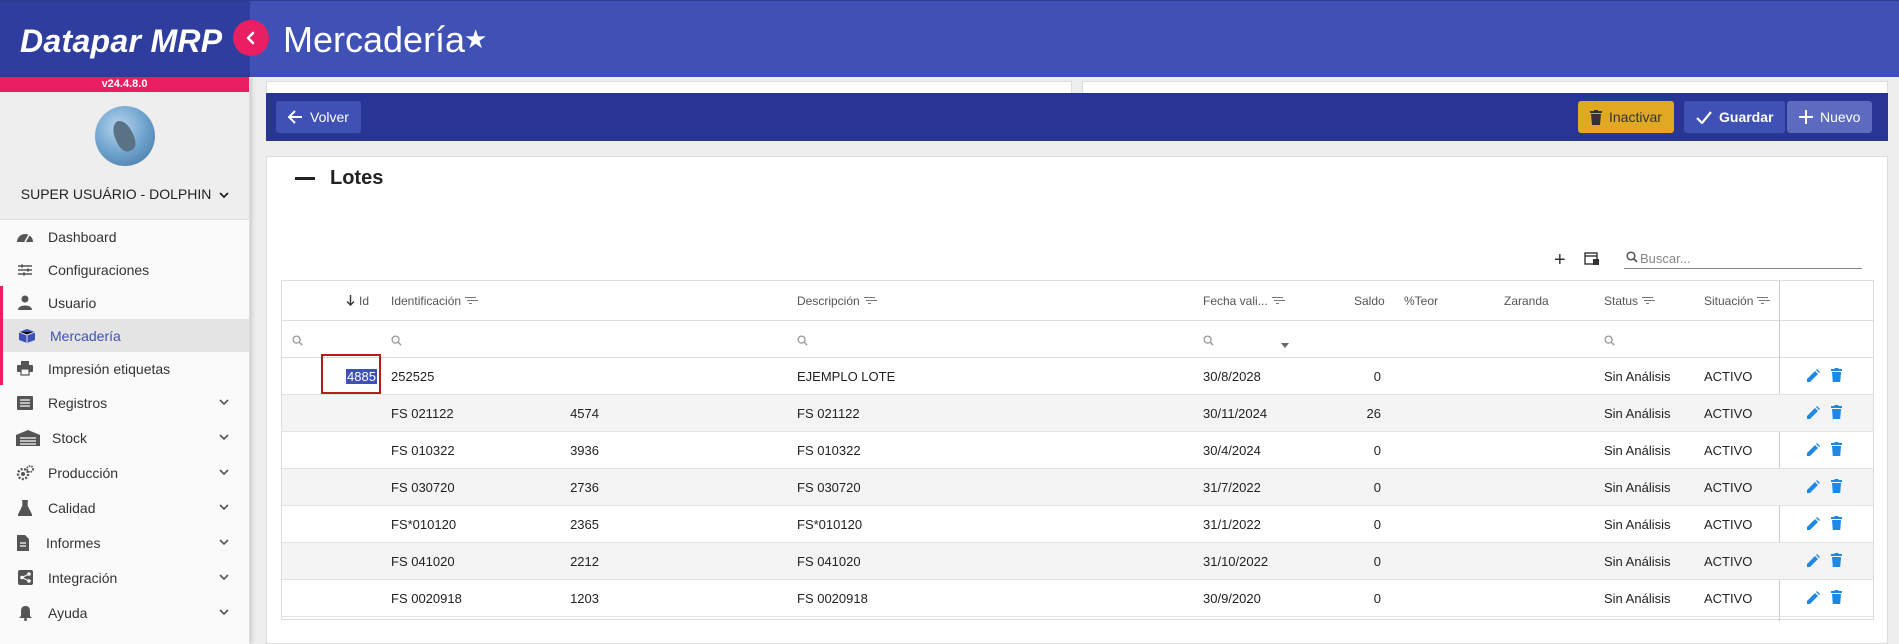 Image resolution: width=1899 pixels, height=644 pixels. Describe the element at coordinates (357, 301) in the screenshot. I see `column-header-id: Id` at that location.